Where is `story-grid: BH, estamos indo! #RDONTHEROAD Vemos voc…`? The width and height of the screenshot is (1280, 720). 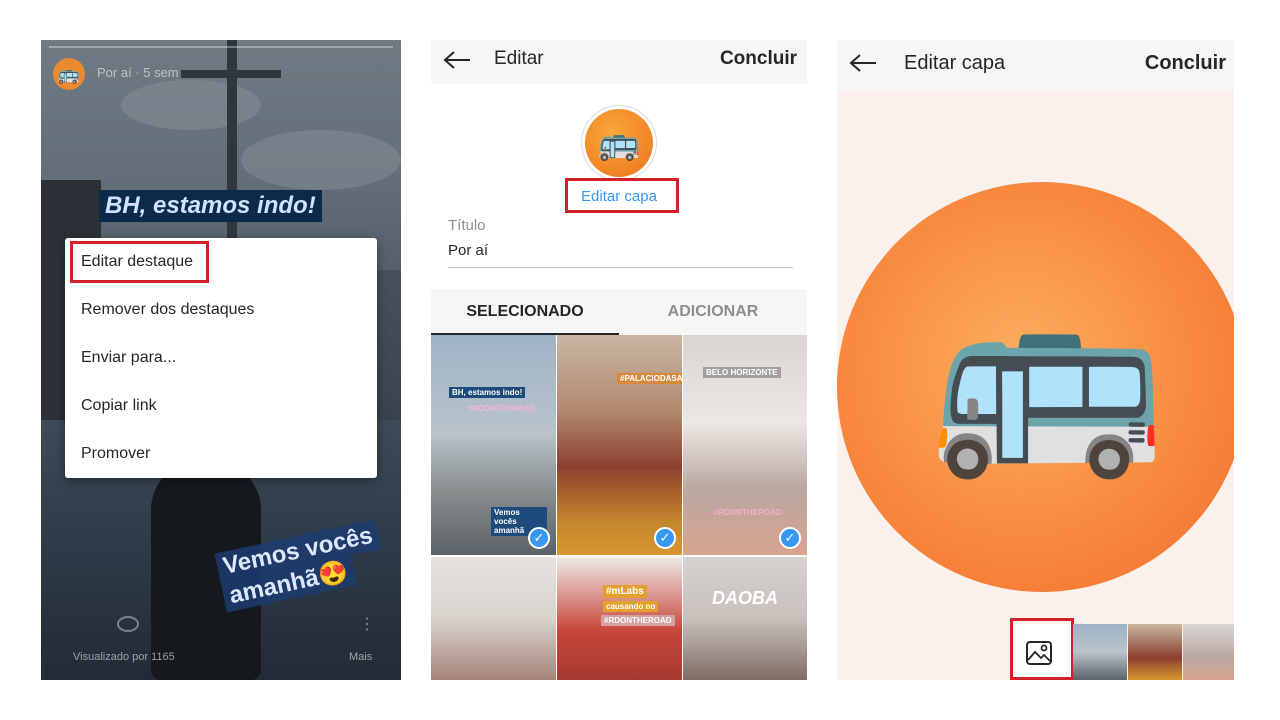 story-grid: BH, estamos indo! #RDONTHEROAD Vemos voc… is located at coordinates (619, 507).